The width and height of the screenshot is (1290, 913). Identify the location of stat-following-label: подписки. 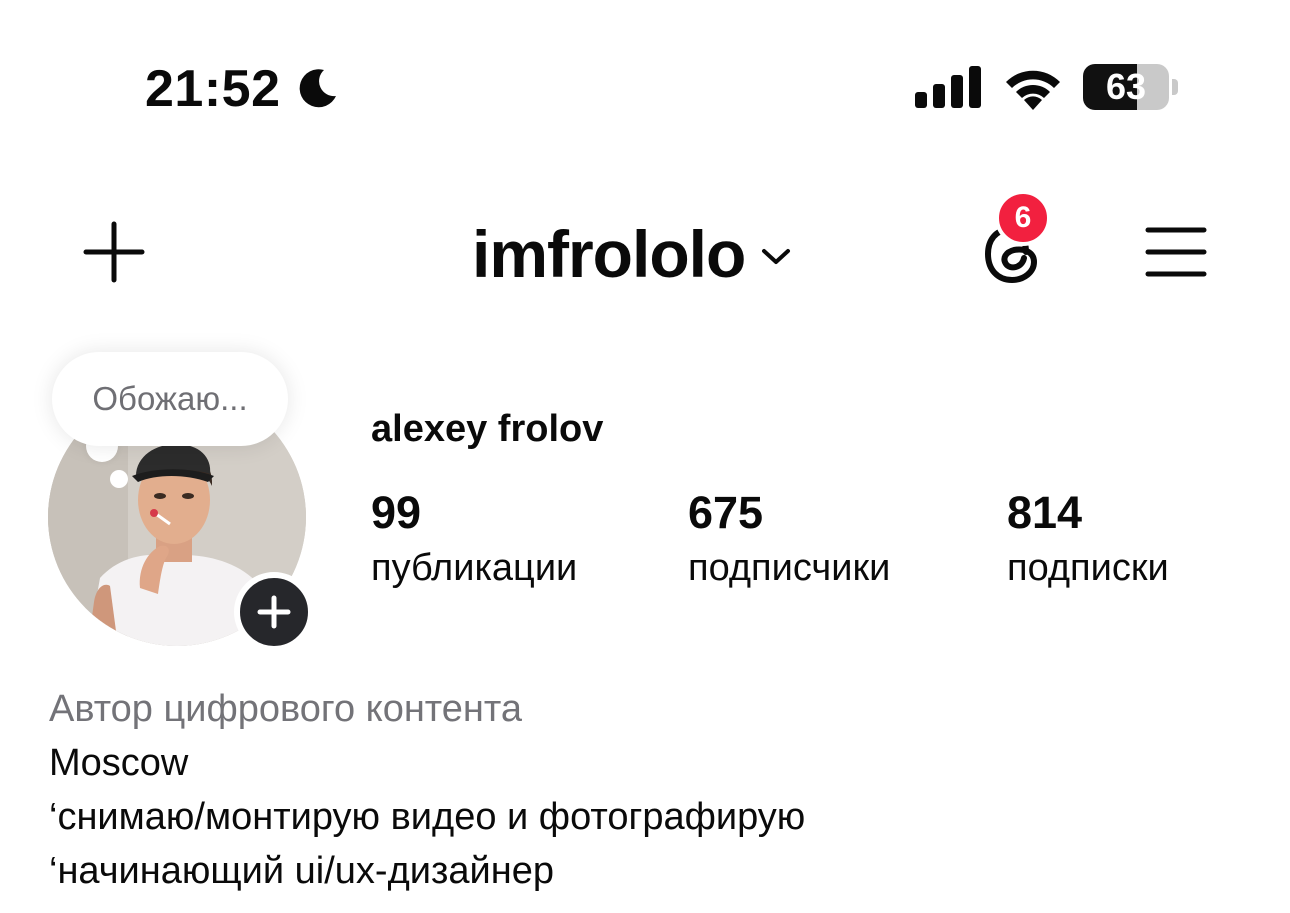
(1088, 568).